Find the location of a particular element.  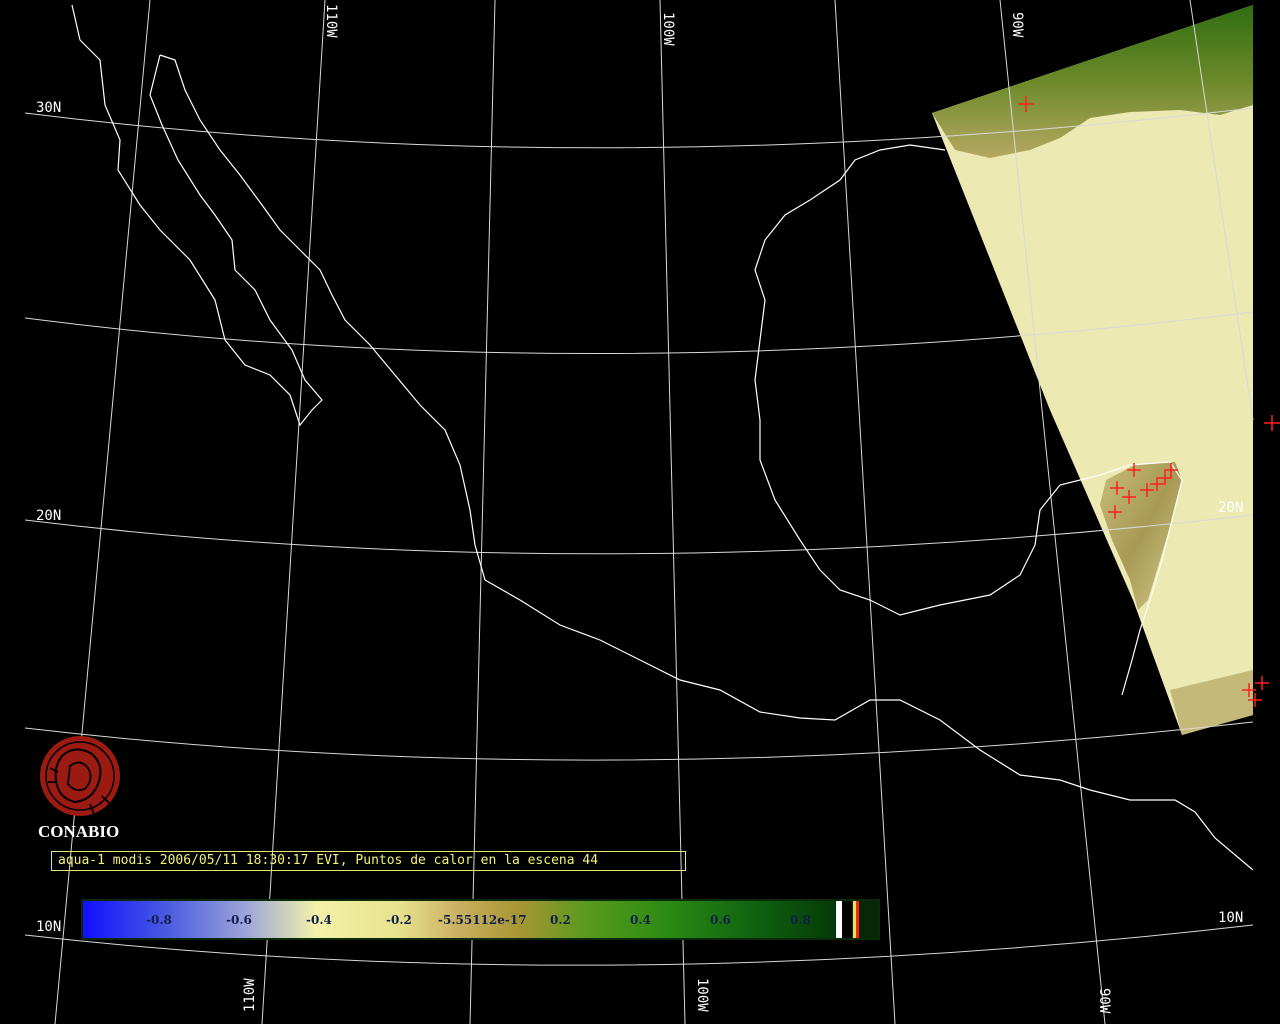

lat-label-10n-right: 10N is located at coordinates (1230, 918).